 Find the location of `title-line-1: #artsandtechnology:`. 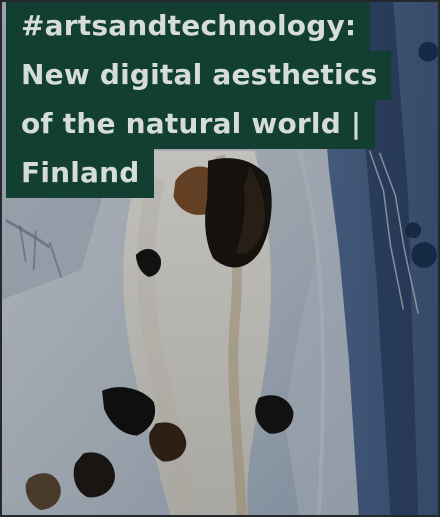

title-line-1: #artsandtechnology: is located at coordinates (188, 26).